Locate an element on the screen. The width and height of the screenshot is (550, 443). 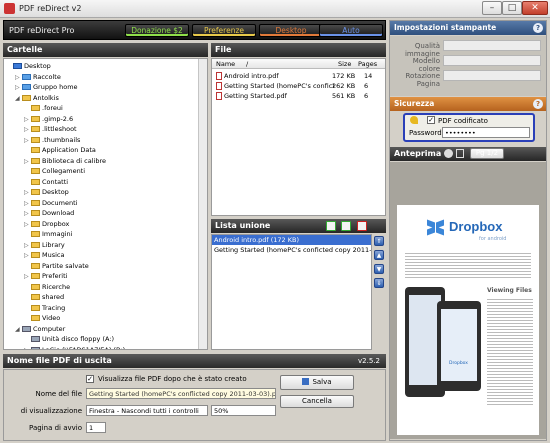
move-up-icon: ▲ is located at coordinates (379, 255).